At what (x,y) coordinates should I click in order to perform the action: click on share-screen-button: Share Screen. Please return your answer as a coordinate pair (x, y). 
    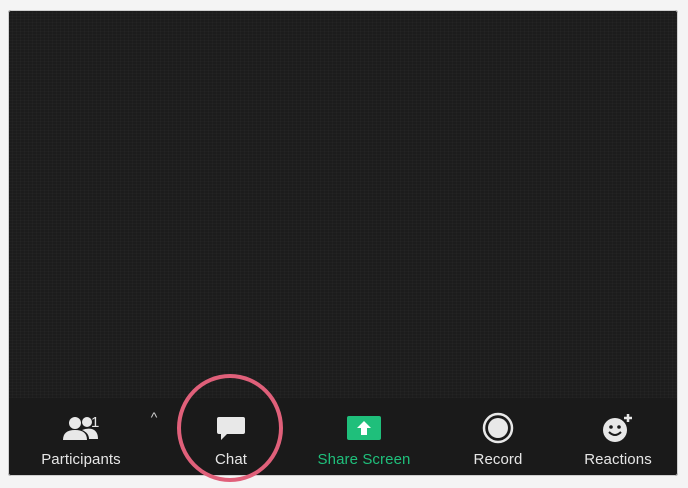
    Looking at the image, I should click on (364, 437).